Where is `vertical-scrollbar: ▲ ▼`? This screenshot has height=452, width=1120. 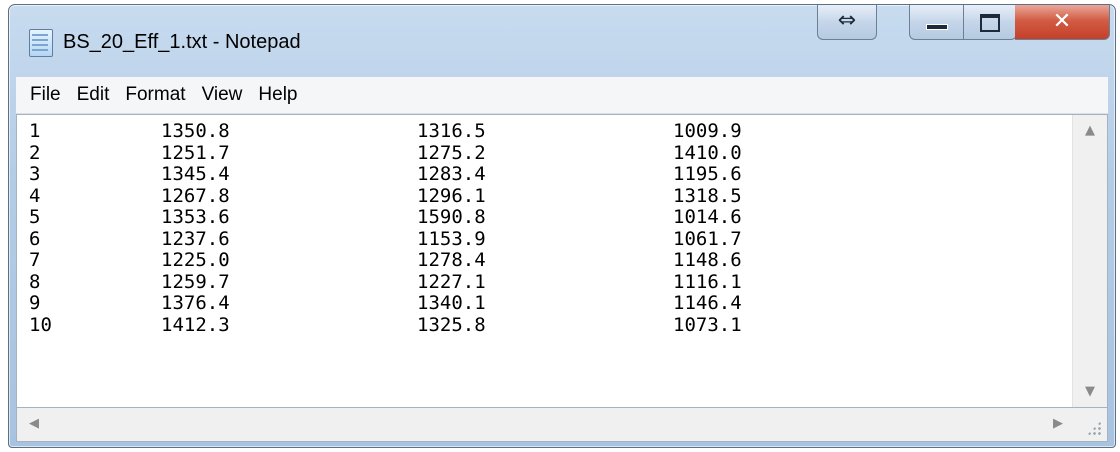 vertical-scrollbar: ▲ ▼ is located at coordinates (1089, 261).